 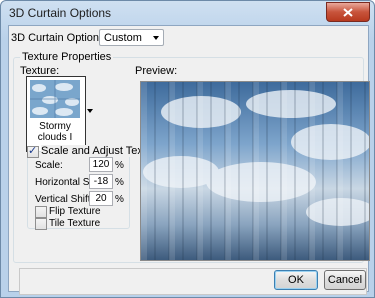 What do you see at coordinates (41, 212) in the screenshot?
I see `flip-texture-checkbox` at bounding box center [41, 212].